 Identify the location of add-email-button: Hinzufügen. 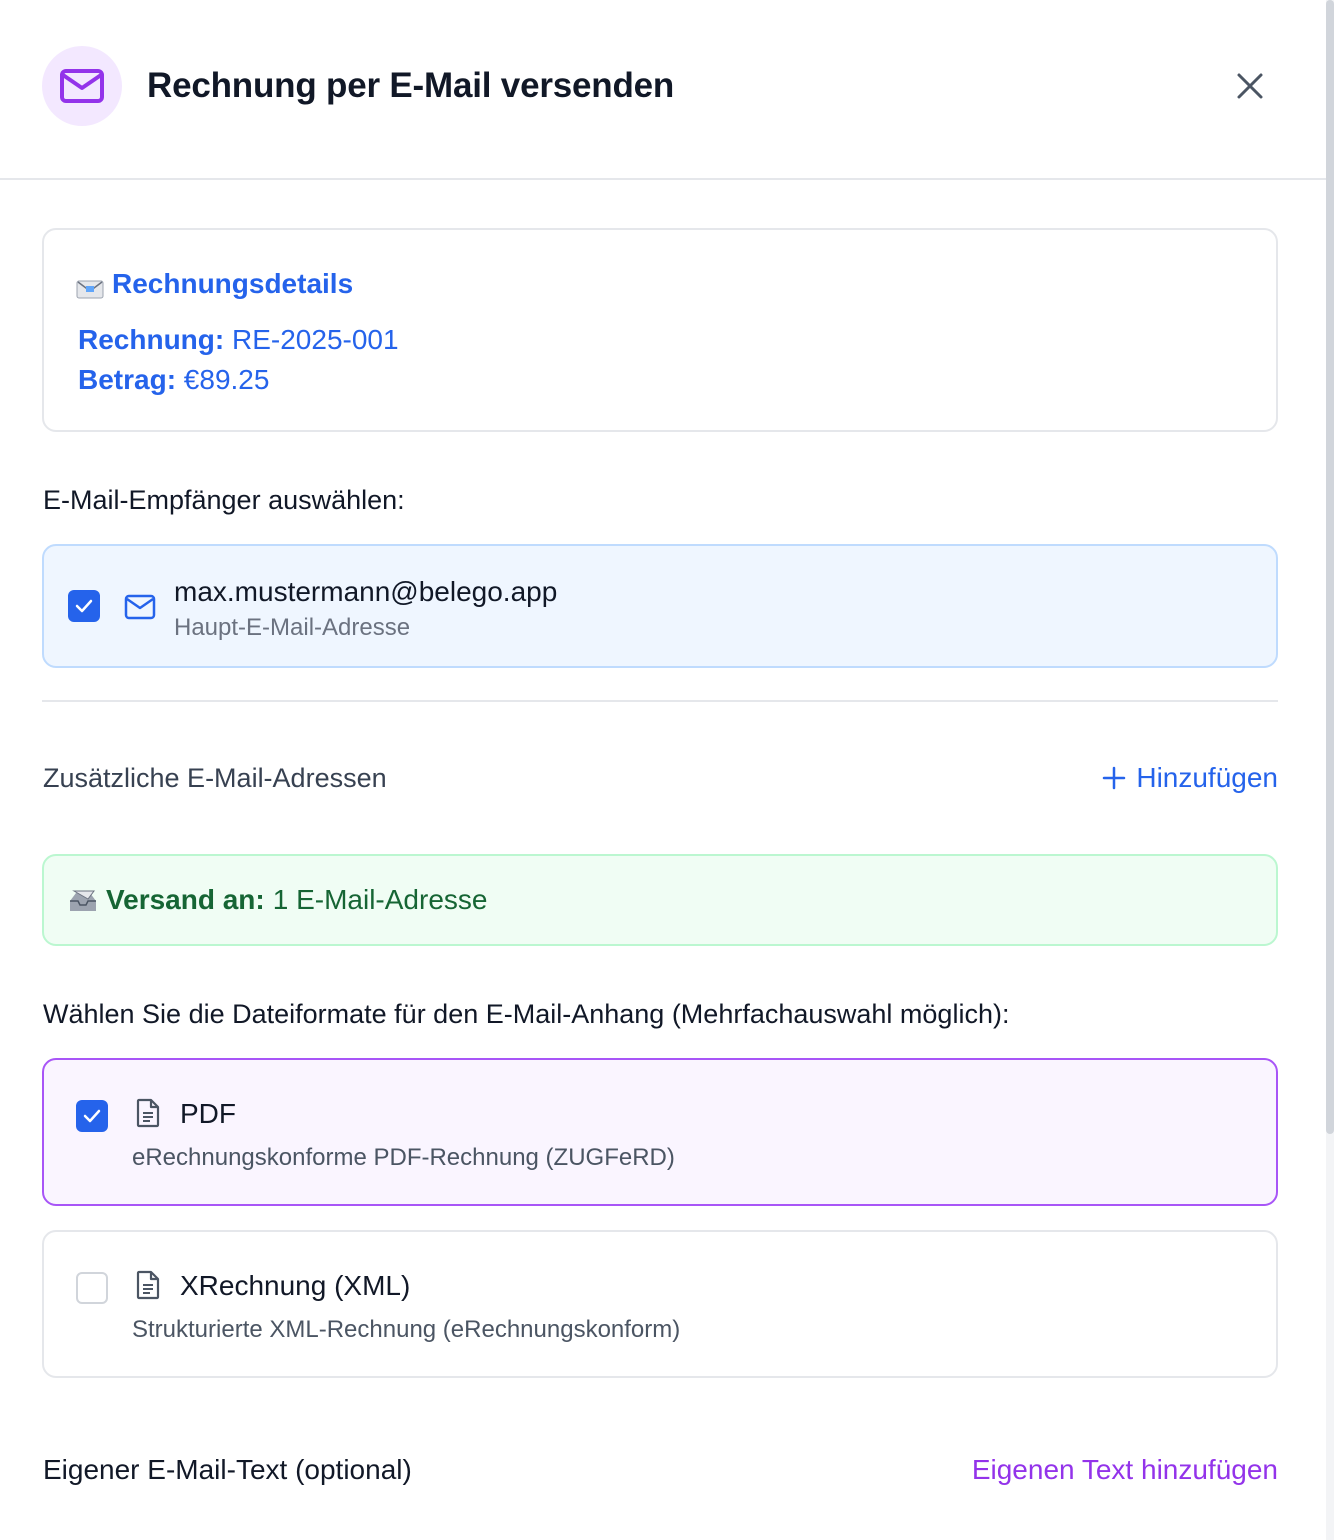
(1190, 778).